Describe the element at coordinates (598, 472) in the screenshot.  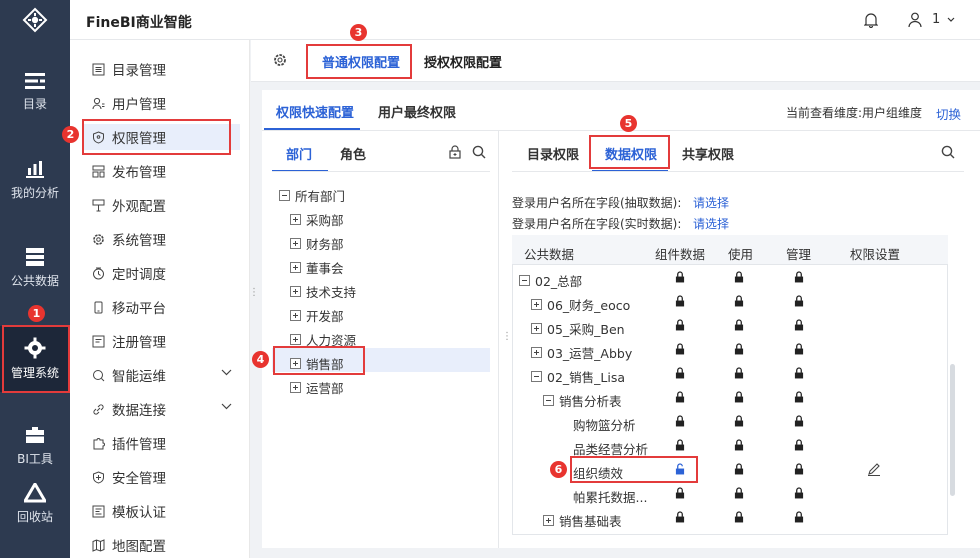
I see `table-row: 组织绩效` at that location.